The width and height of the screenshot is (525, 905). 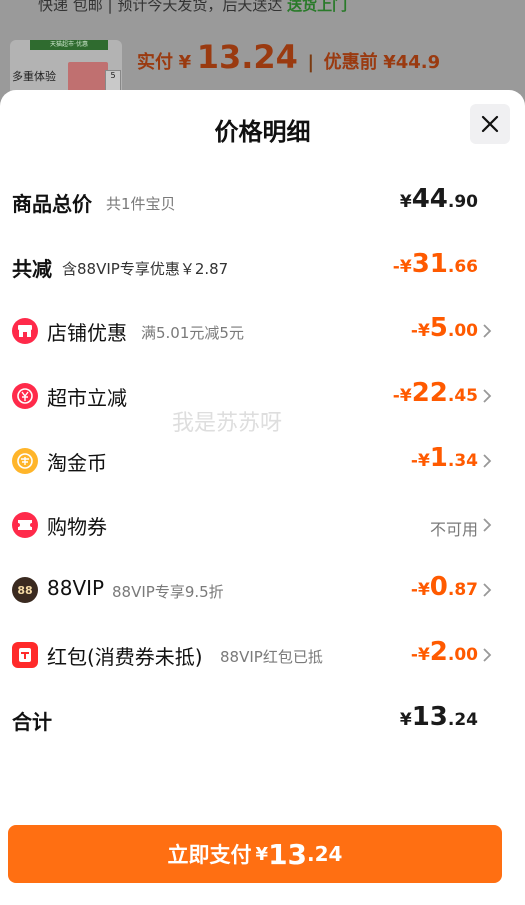 I want to click on vip-88-icon: 88, so click(x=25, y=590).